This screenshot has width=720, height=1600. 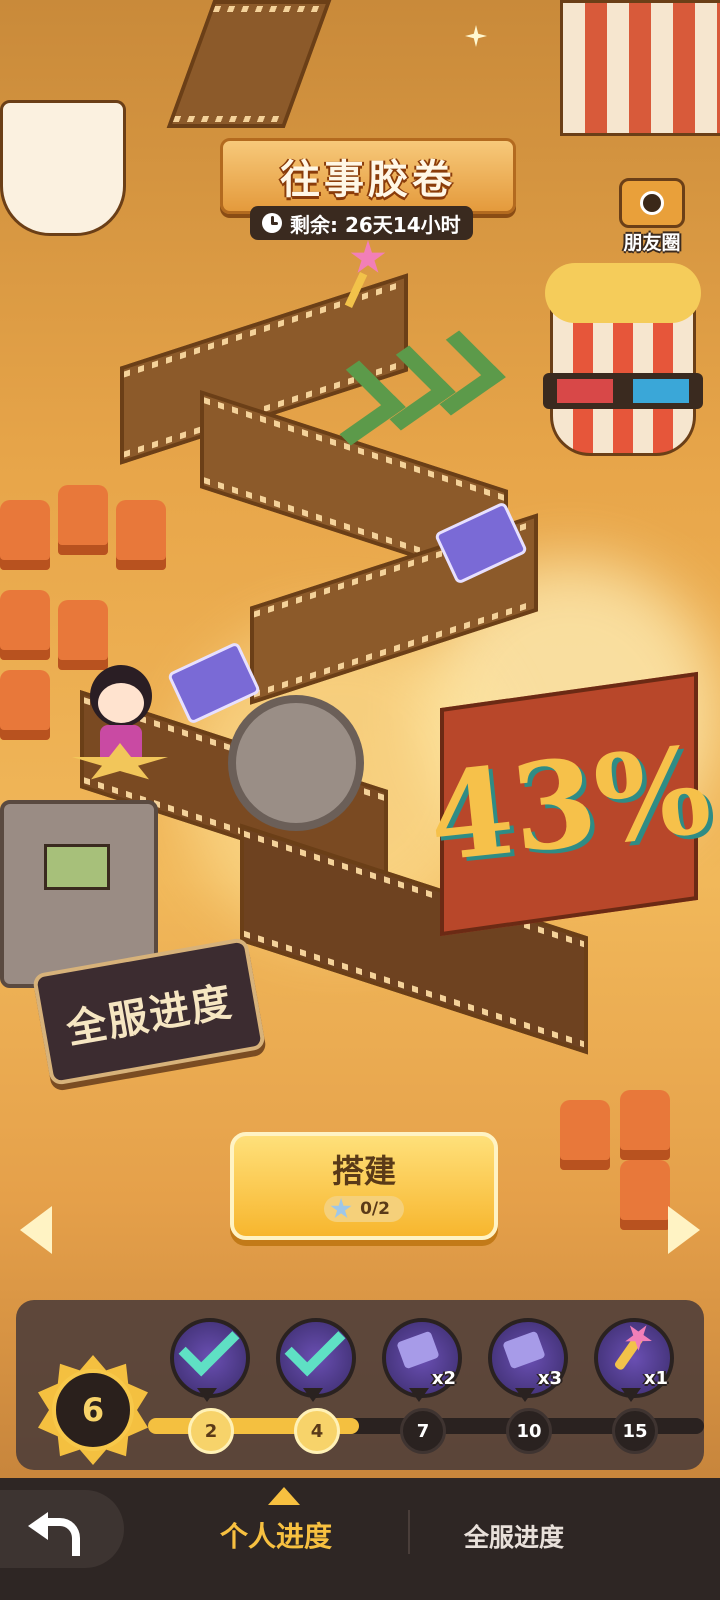 What do you see at coordinates (296, 763) in the screenshot?
I see `film-reel-icon` at bounding box center [296, 763].